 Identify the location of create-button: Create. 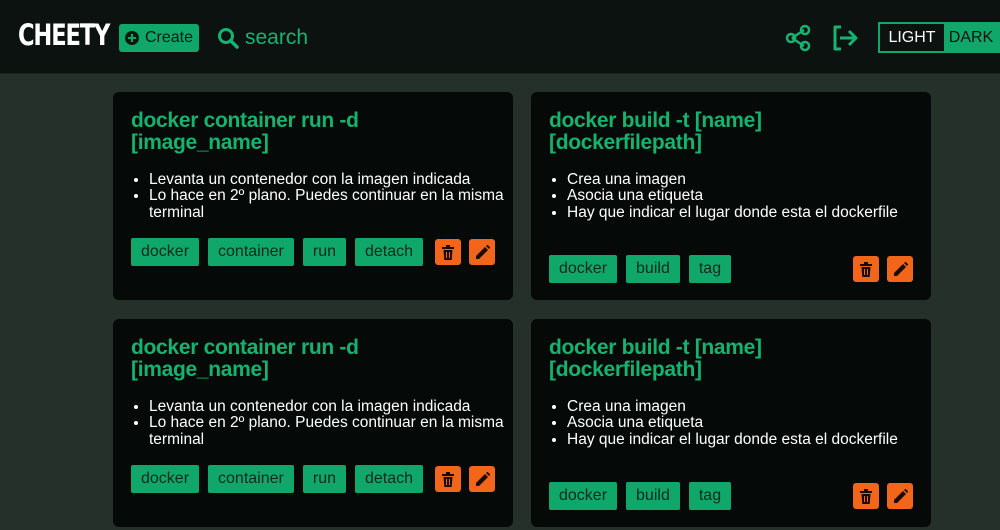
(159, 38).